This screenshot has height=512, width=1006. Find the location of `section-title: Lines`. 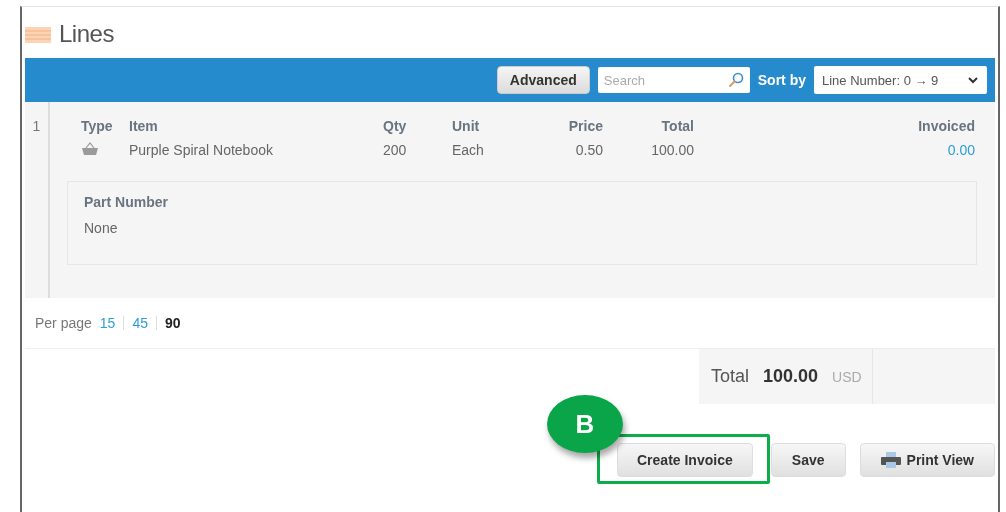

section-title: Lines is located at coordinates (86, 33).